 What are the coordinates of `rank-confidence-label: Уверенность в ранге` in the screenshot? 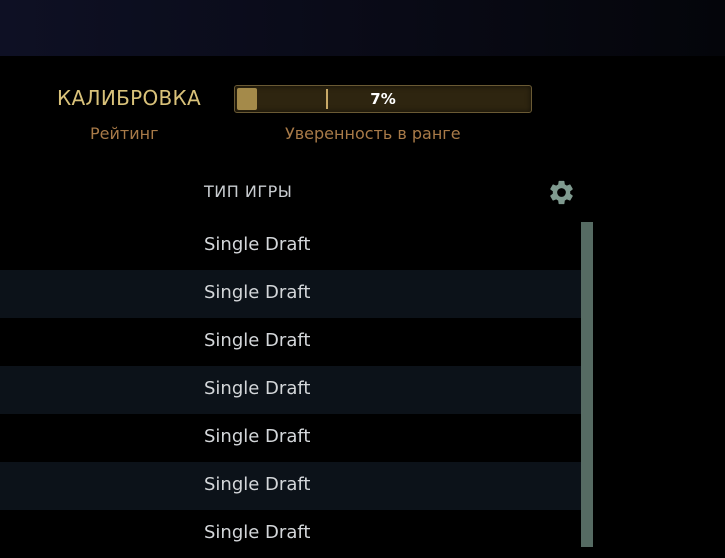 It's located at (373, 133).